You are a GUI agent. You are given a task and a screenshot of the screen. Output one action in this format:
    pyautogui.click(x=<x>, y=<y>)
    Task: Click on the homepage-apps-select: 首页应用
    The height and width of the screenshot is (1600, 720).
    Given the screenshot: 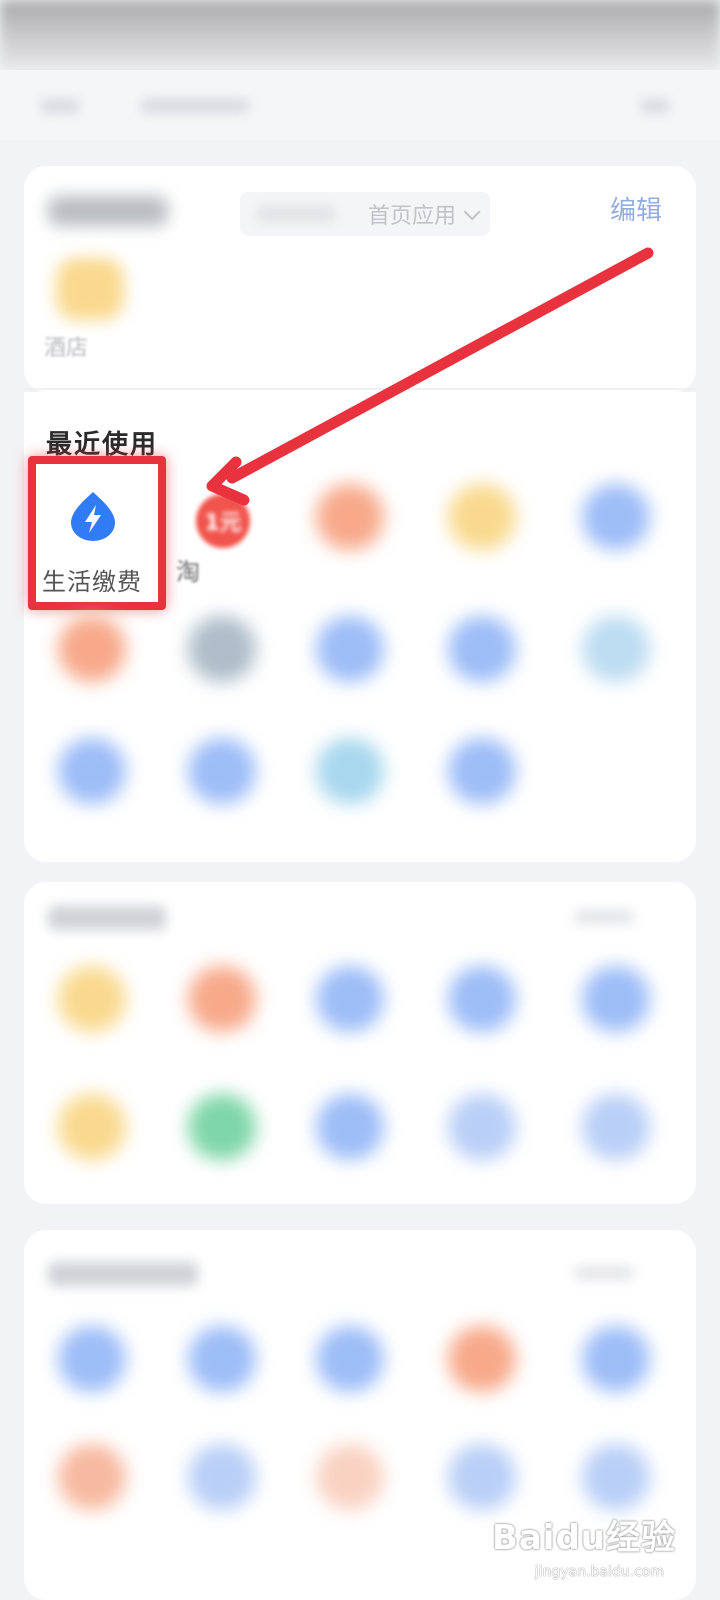 What is the action you would take?
    pyautogui.click(x=365, y=214)
    